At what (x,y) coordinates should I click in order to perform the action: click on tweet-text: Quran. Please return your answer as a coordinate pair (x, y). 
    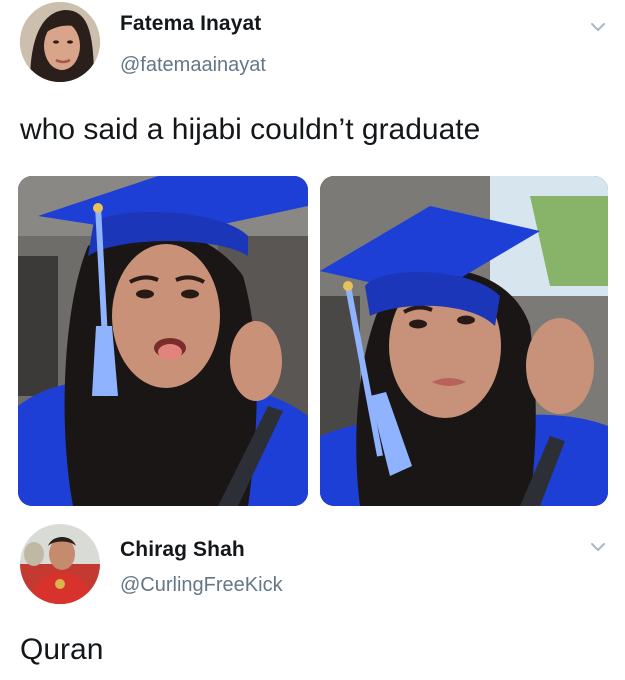
    Looking at the image, I should click on (62, 649).